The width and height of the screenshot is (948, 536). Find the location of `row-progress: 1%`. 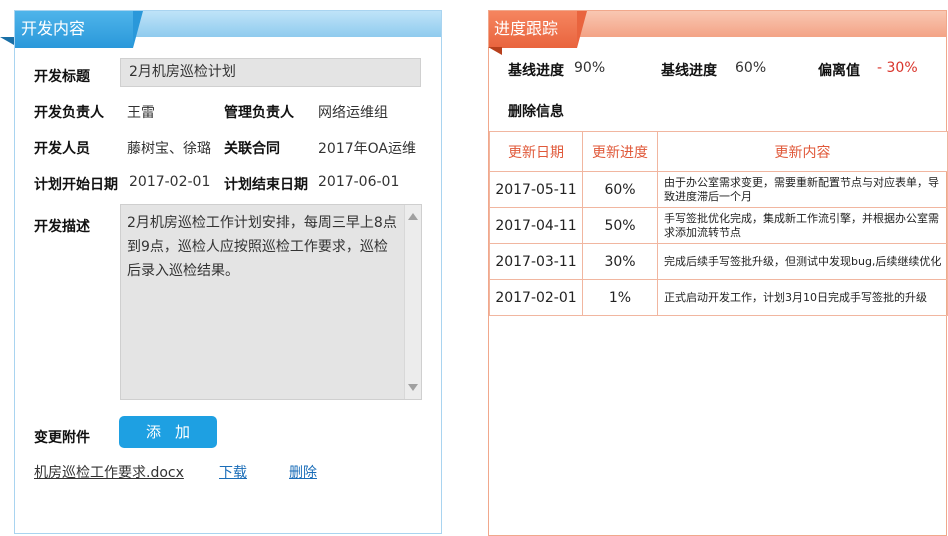

row-progress: 1% is located at coordinates (620, 297).